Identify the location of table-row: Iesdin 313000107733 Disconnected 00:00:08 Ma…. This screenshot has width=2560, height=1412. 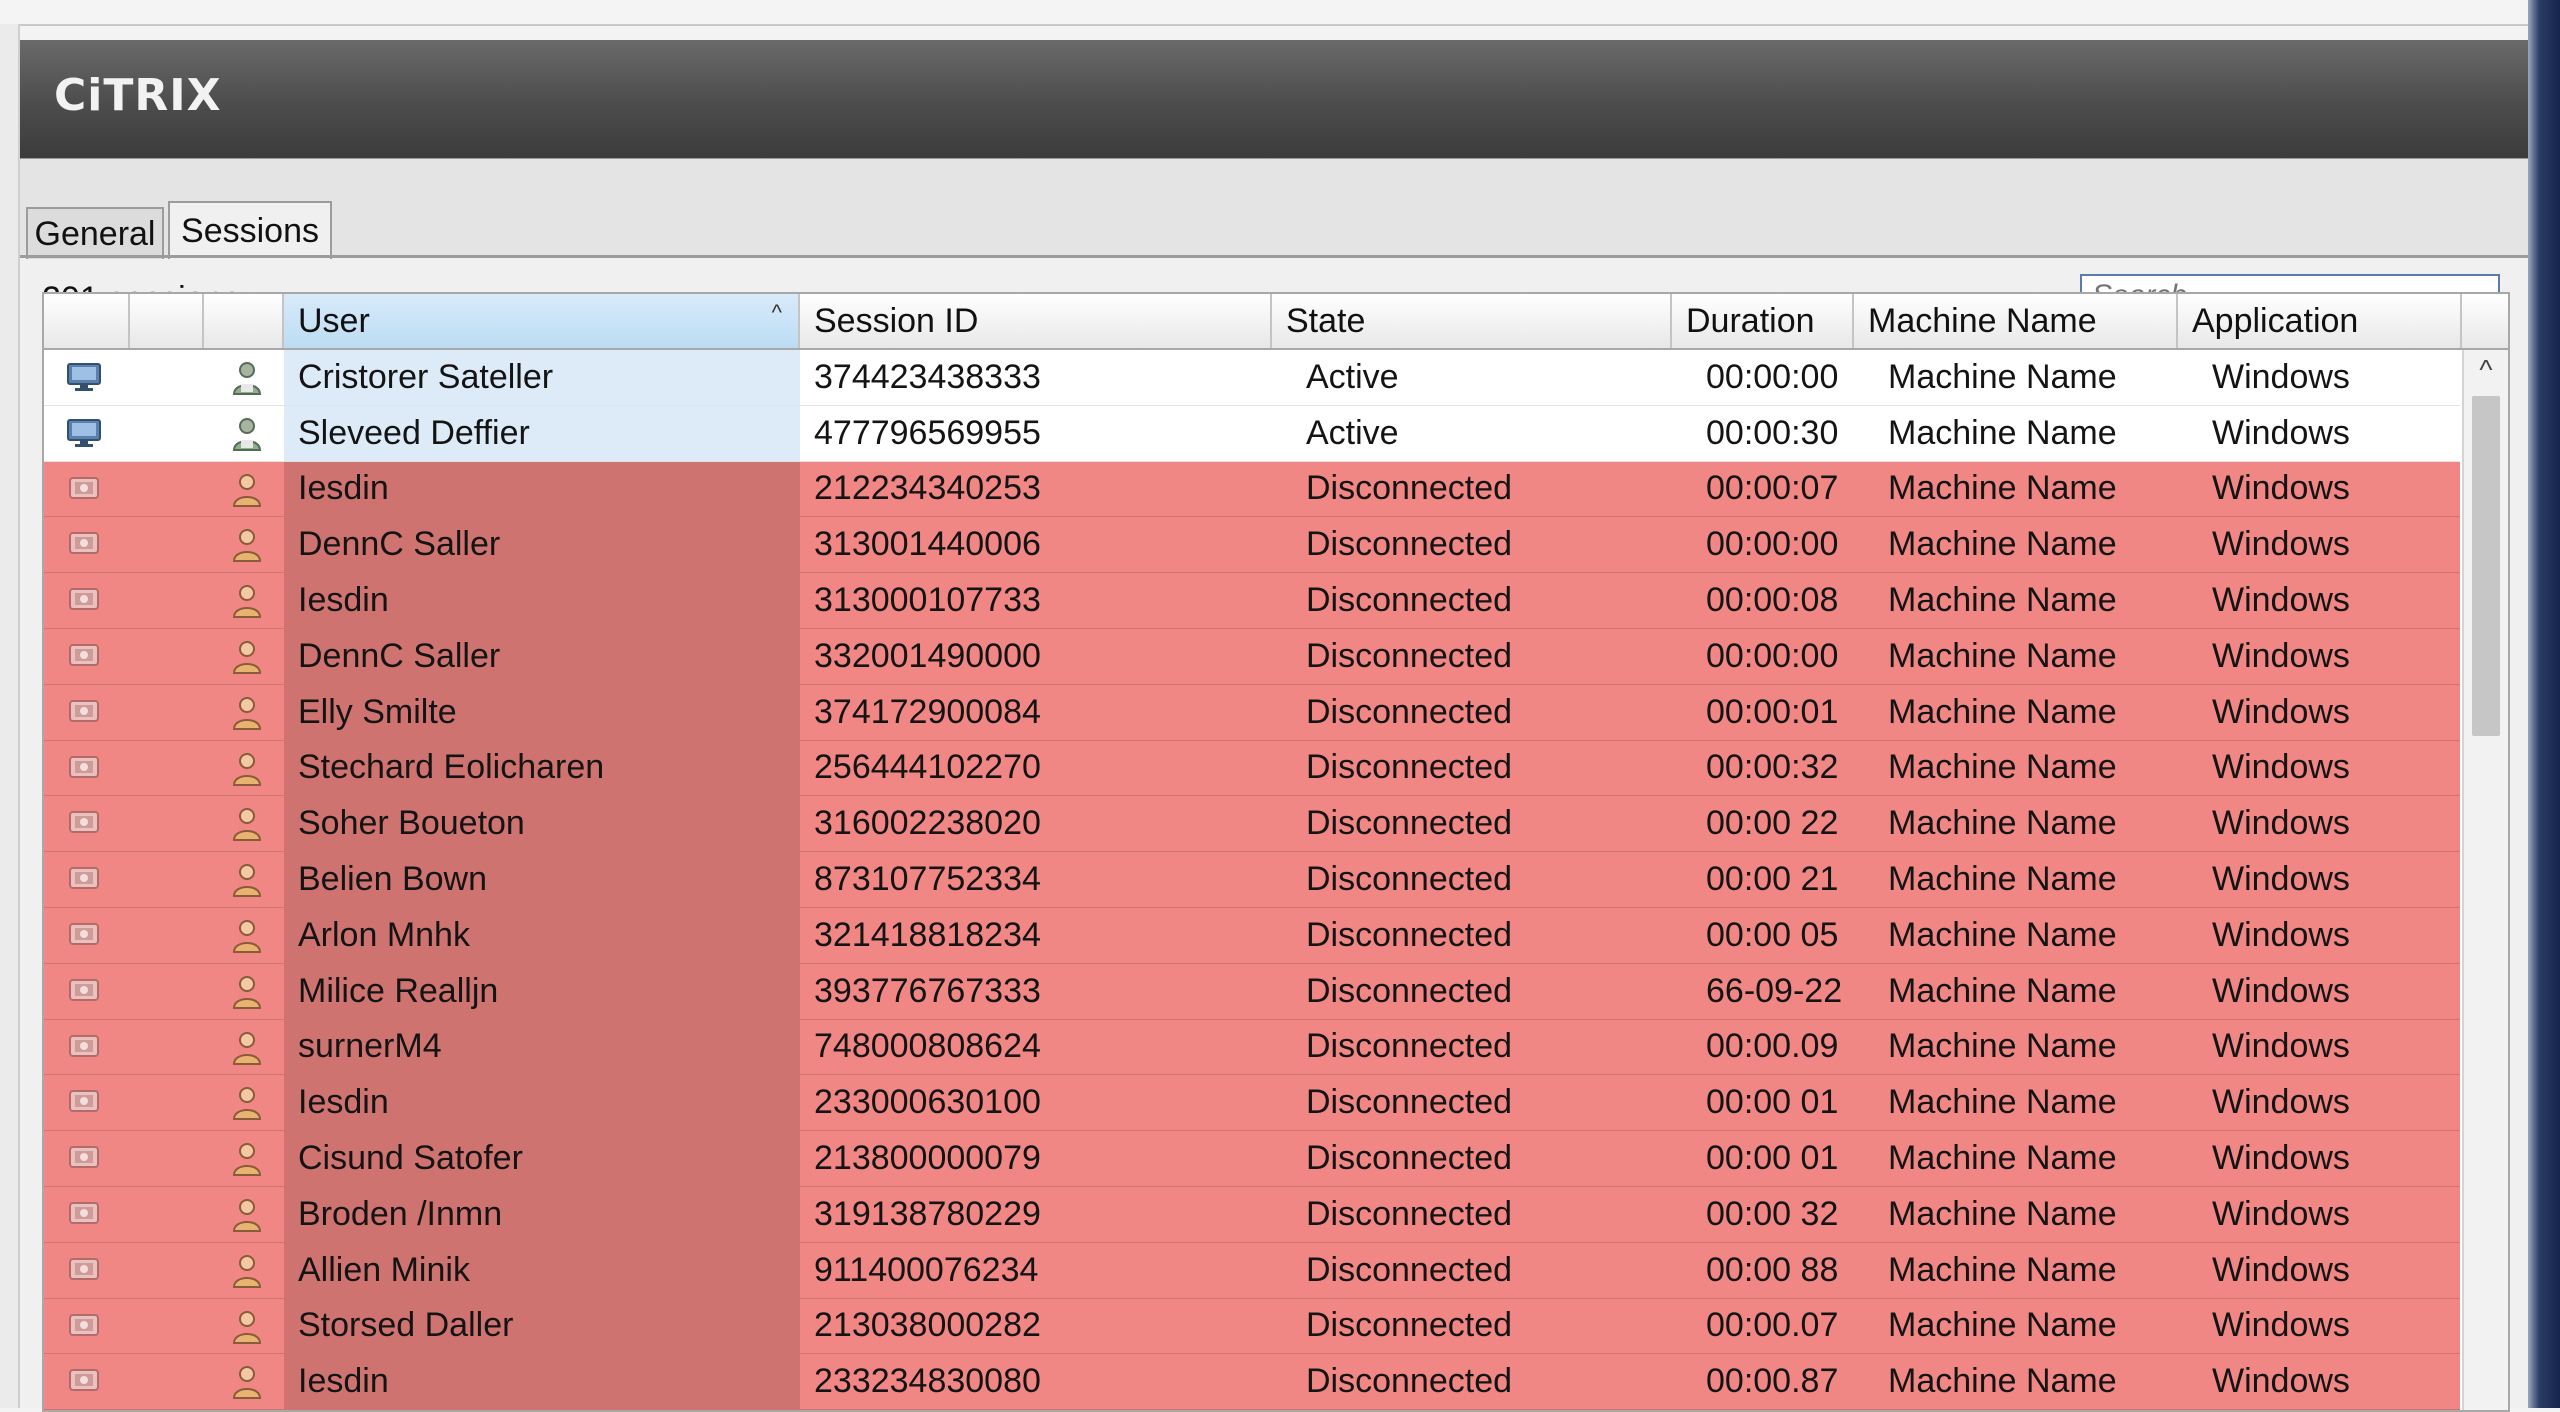
(1252, 601).